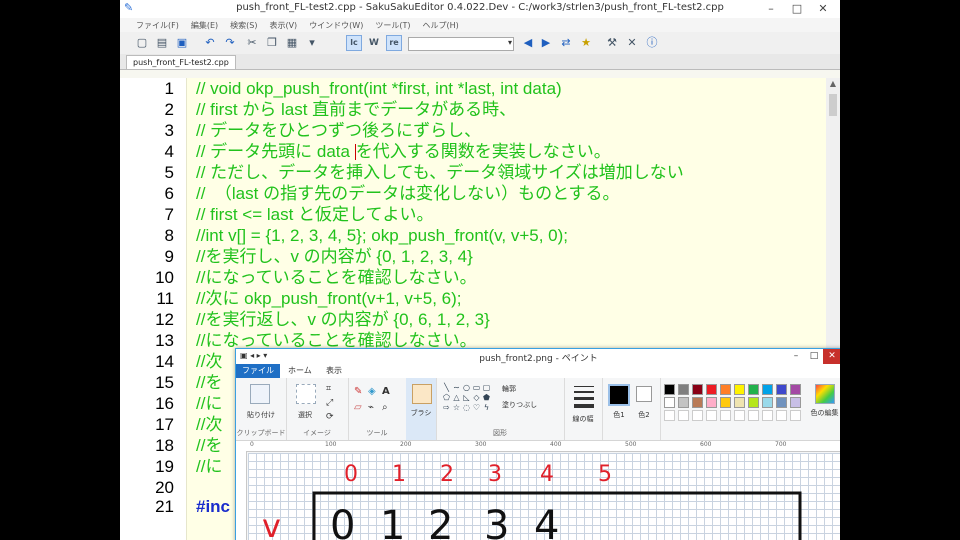  Describe the element at coordinates (486, 398) in the screenshot. I see `pentagon-shape-icon: ⬟` at that location.